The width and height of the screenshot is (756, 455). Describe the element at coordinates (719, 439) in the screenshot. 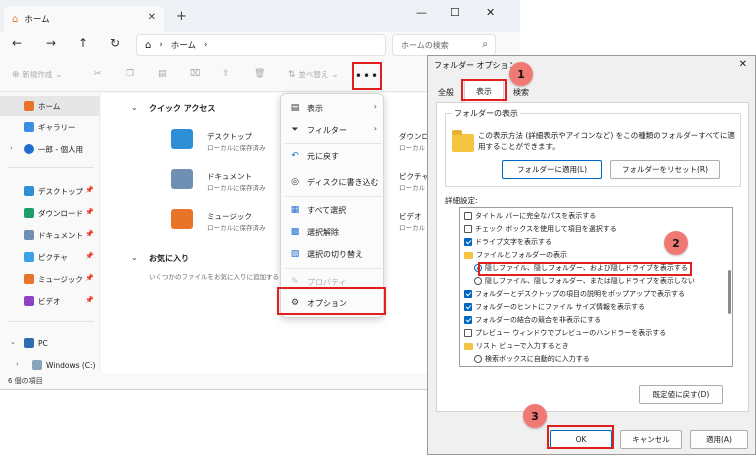

I see `apply-button: 適用(A)` at that location.